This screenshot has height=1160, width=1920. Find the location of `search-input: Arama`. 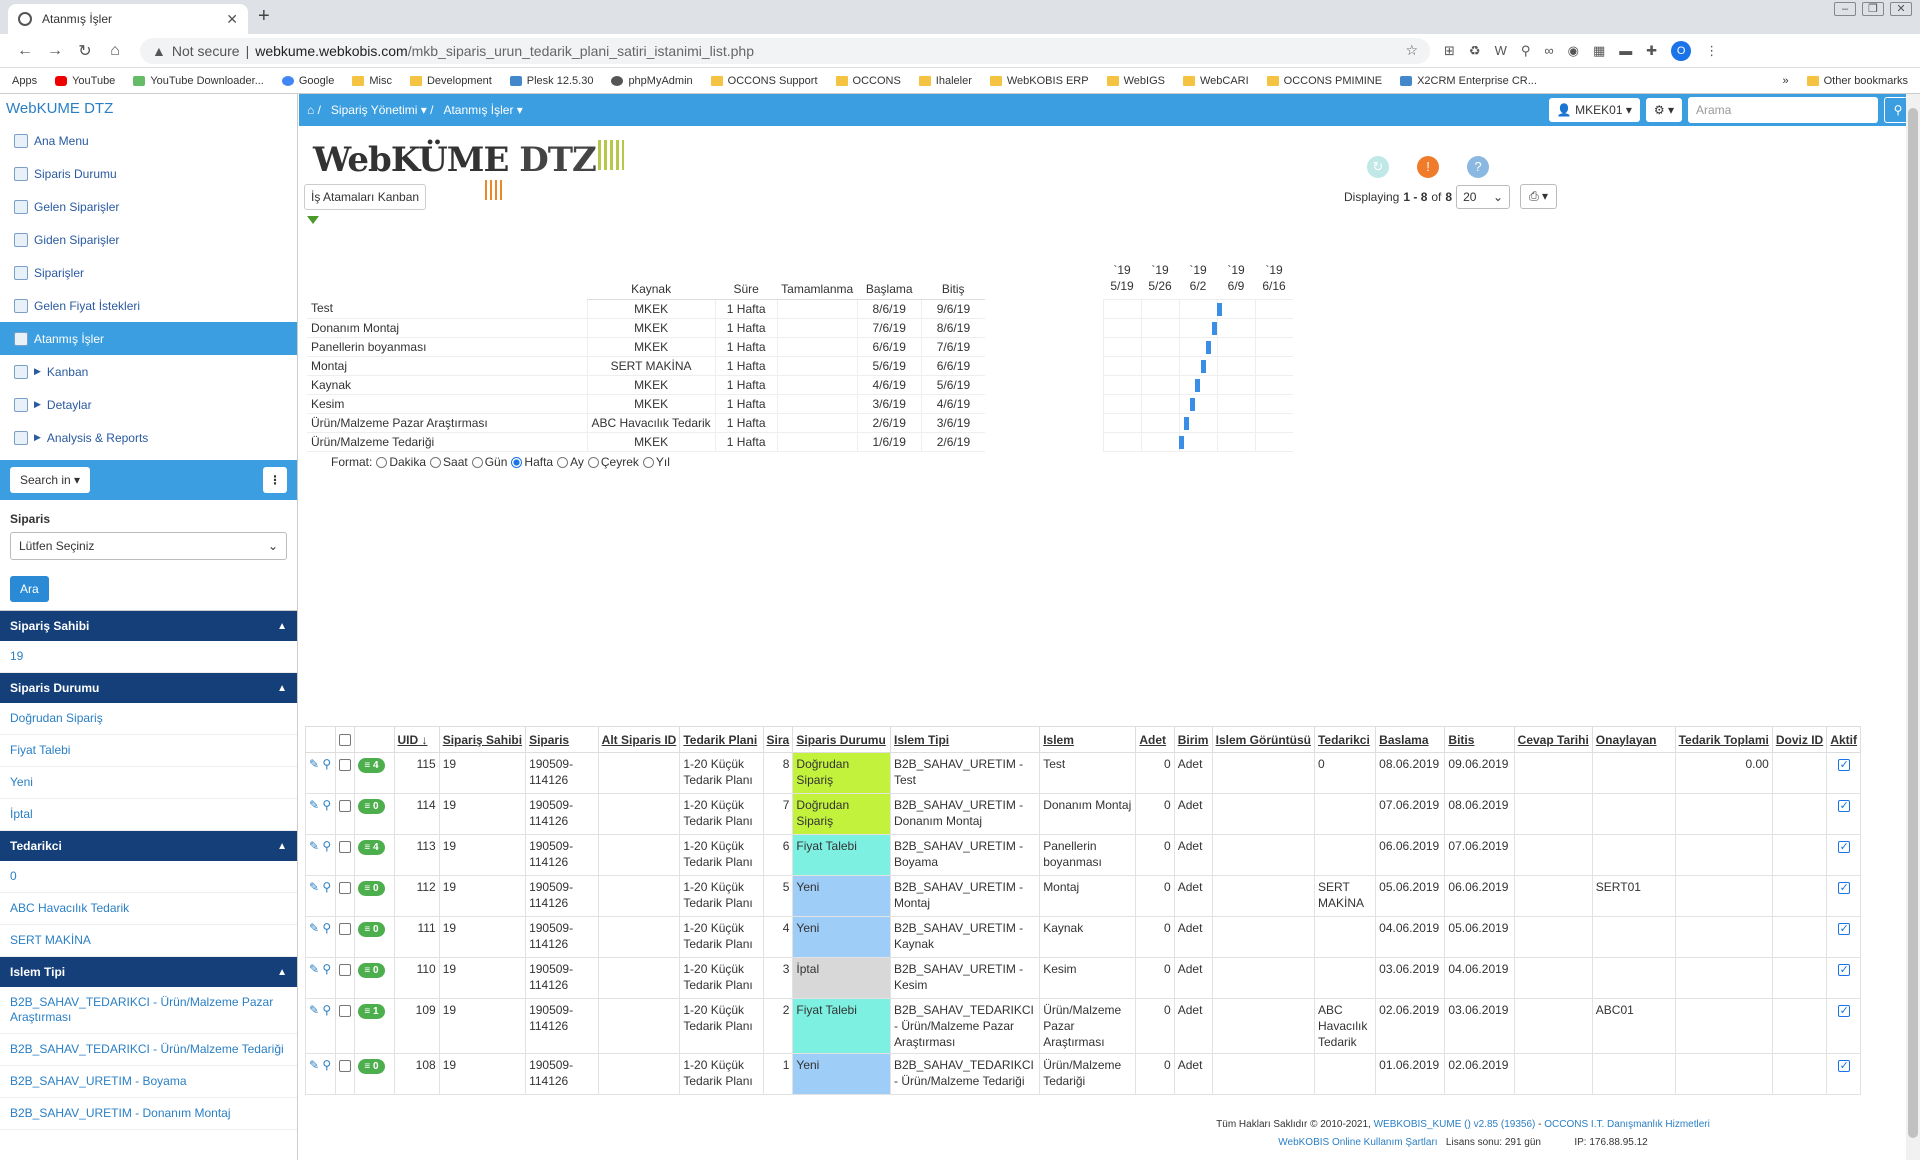

search-input: Arama is located at coordinates (1783, 110).